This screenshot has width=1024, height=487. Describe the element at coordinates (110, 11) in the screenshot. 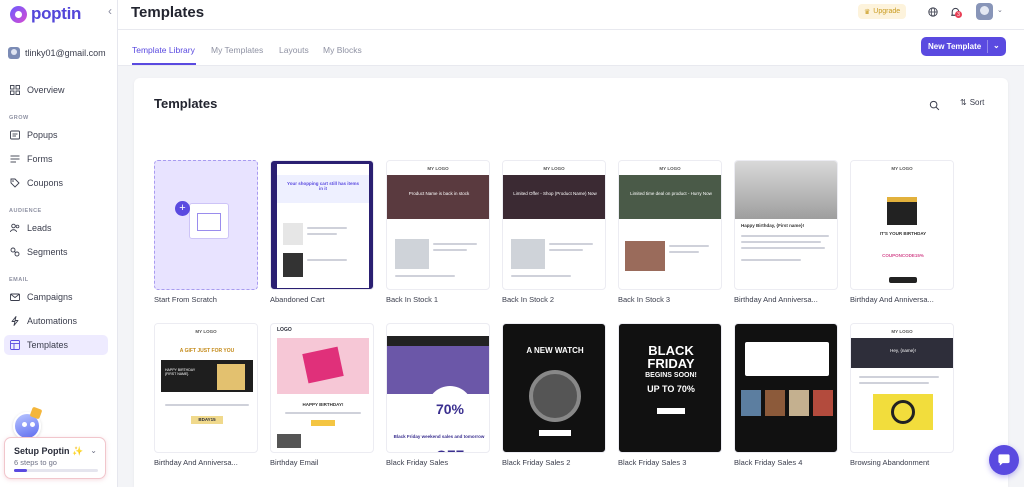

I see `collapse-sidebar-icon: ‹` at that location.